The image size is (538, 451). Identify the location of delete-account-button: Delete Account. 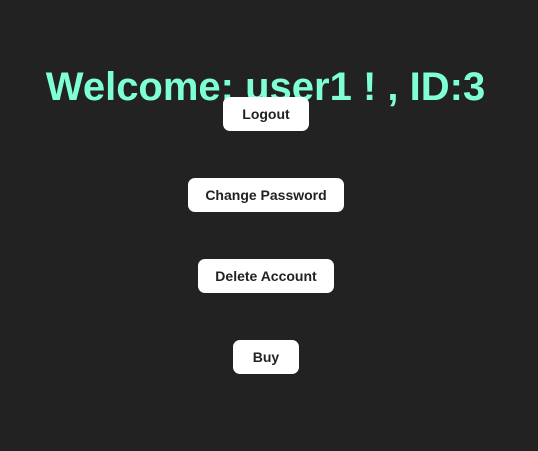
(266, 276).